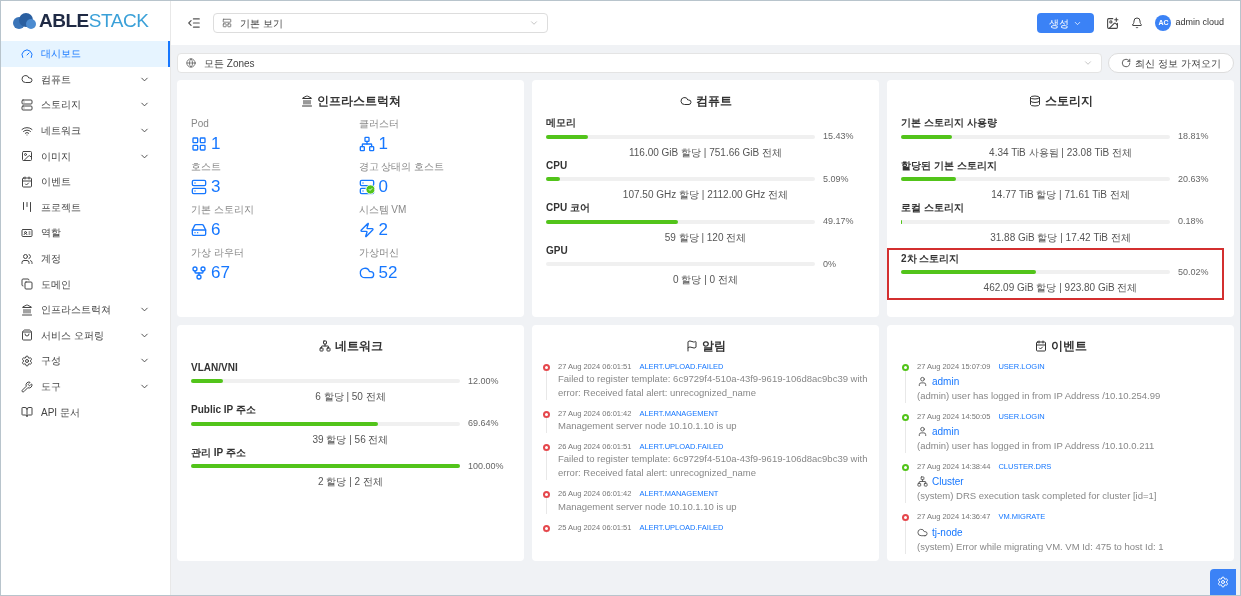 This screenshot has width=1241, height=596. I want to click on metric-label: 2차 스토리지, so click(931, 258).